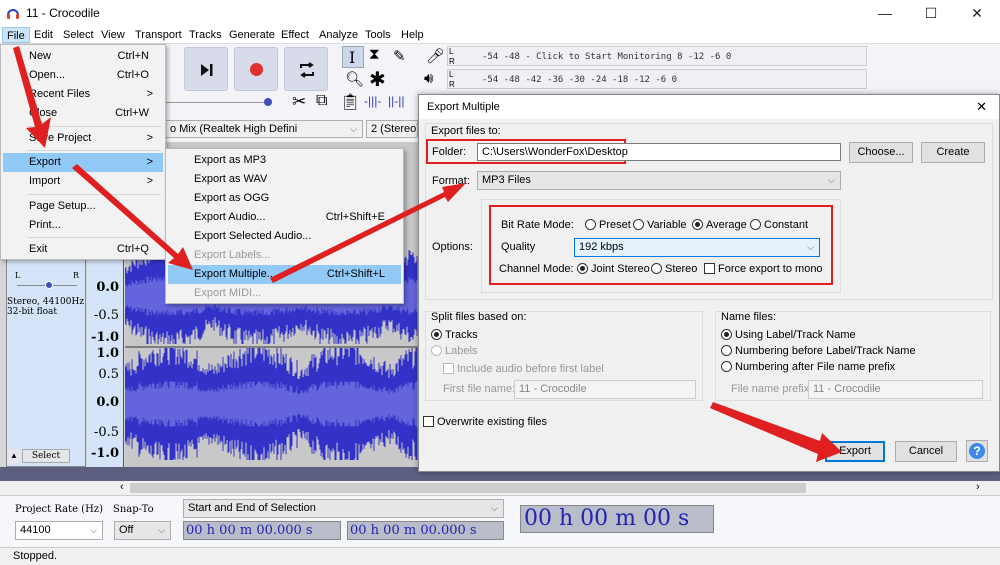 This screenshot has width=1000, height=565. I want to click on skip-end-button, so click(206, 69).